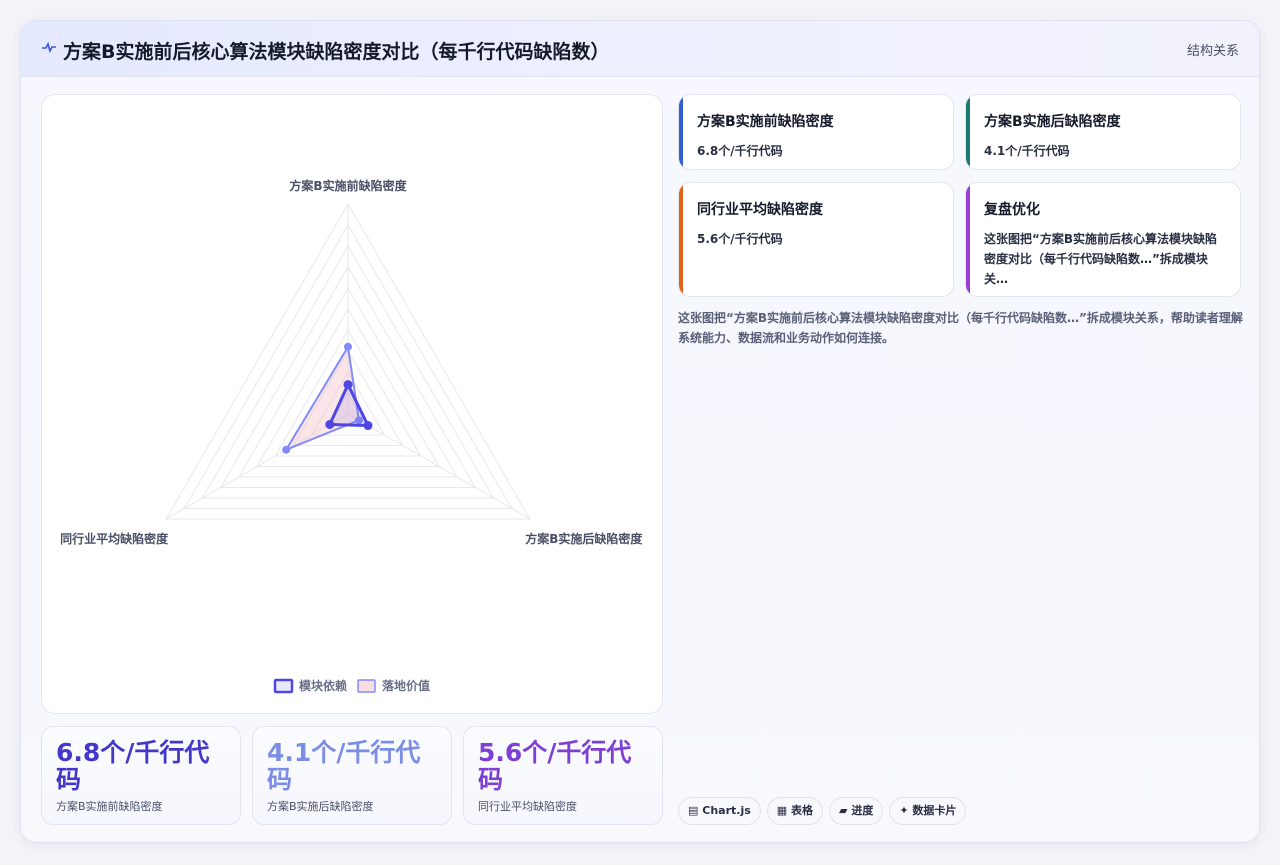 The image size is (1280, 865). I want to click on chip-chartjs: ▤ Chart.js, so click(719, 811).